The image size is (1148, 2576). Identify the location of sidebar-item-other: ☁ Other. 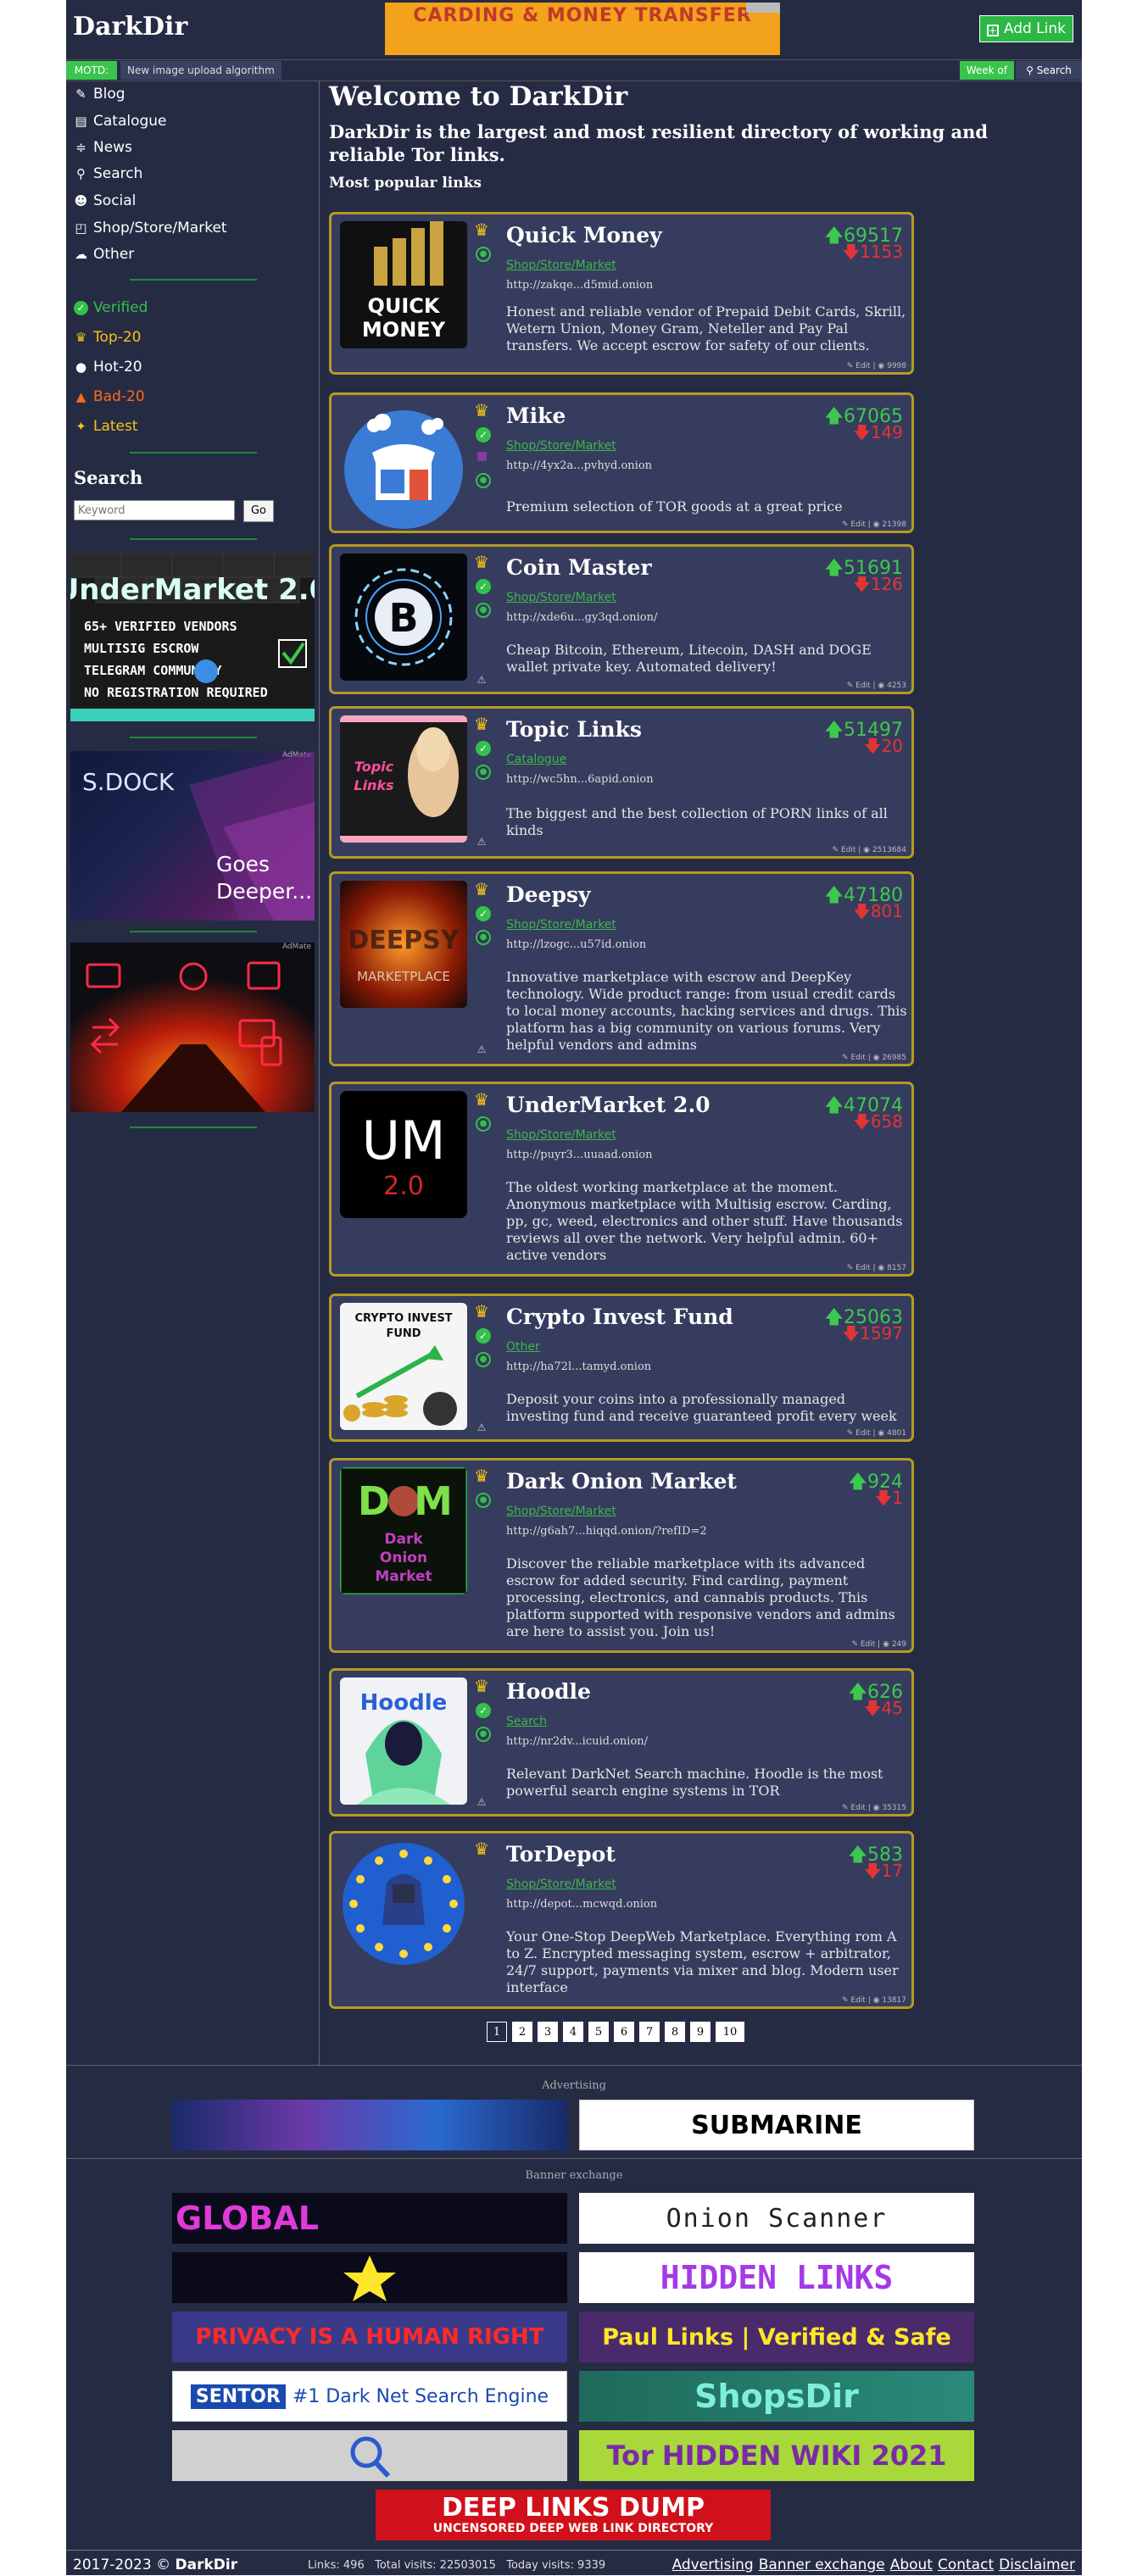
(104, 254).